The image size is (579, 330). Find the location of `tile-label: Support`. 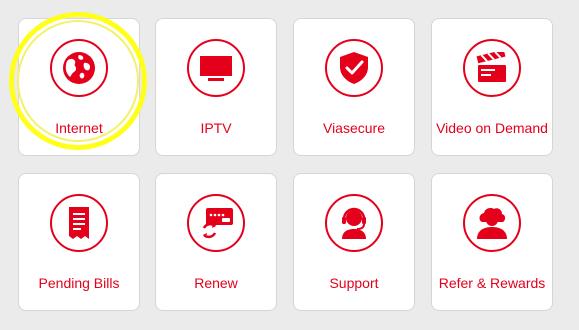

tile-label: Support is located at coordinates (354, 283).